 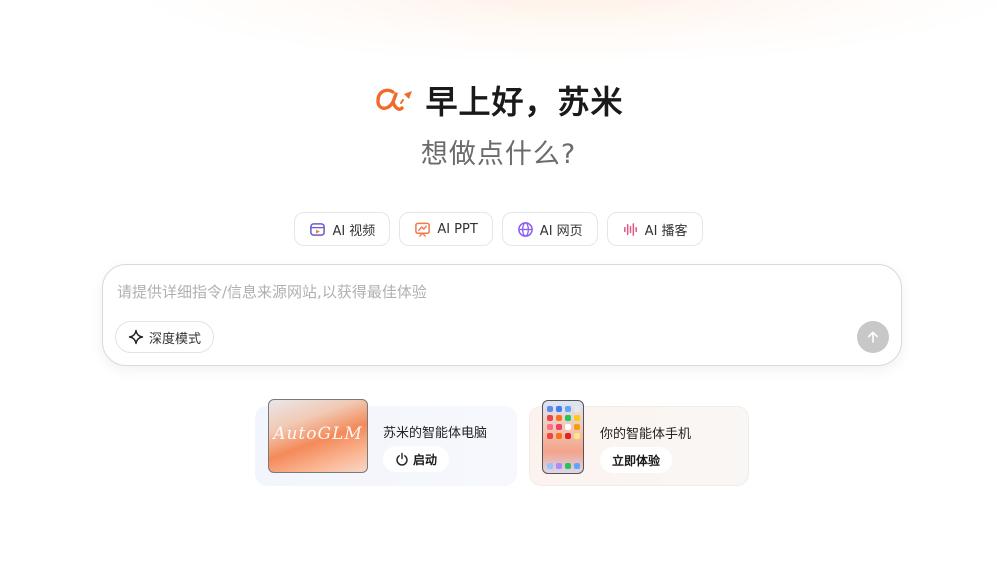 What do you see at coordinates (524, 102) in the screenshot?
I see `greeting-title: 早上好，苏米` at bounding box center [524, 102].